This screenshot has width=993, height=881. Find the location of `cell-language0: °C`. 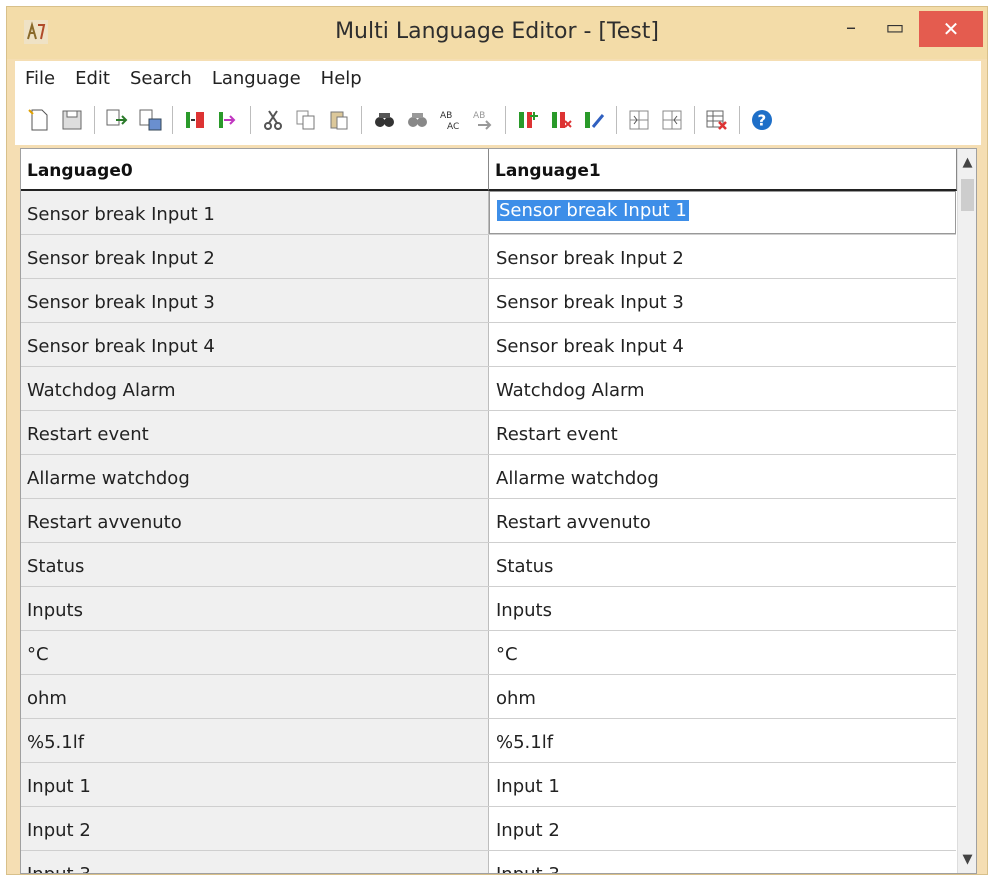

cell-language0: °C is located at coordinates (255, 652).